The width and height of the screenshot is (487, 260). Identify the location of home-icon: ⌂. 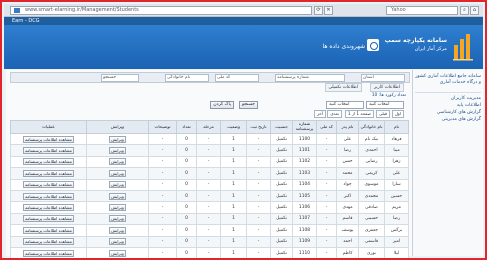
(474, 10).